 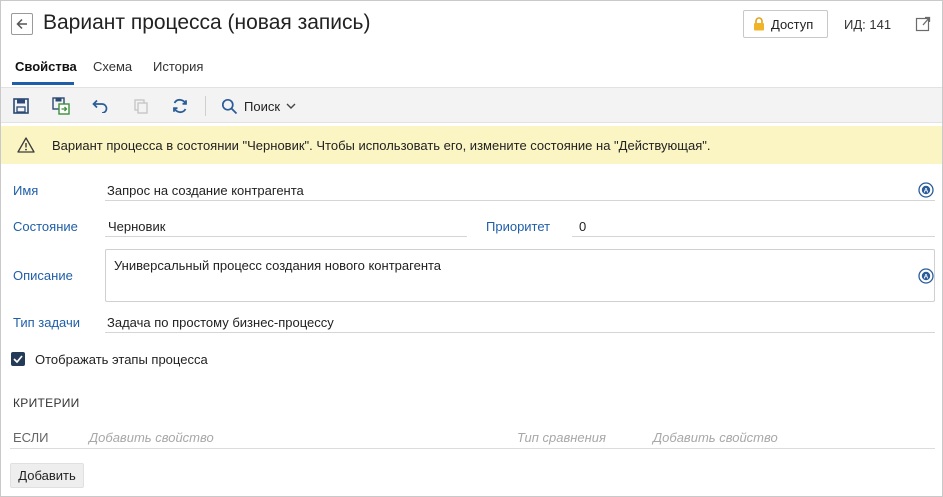 I want to click on state-field-underline, so click(x=286, y=236).